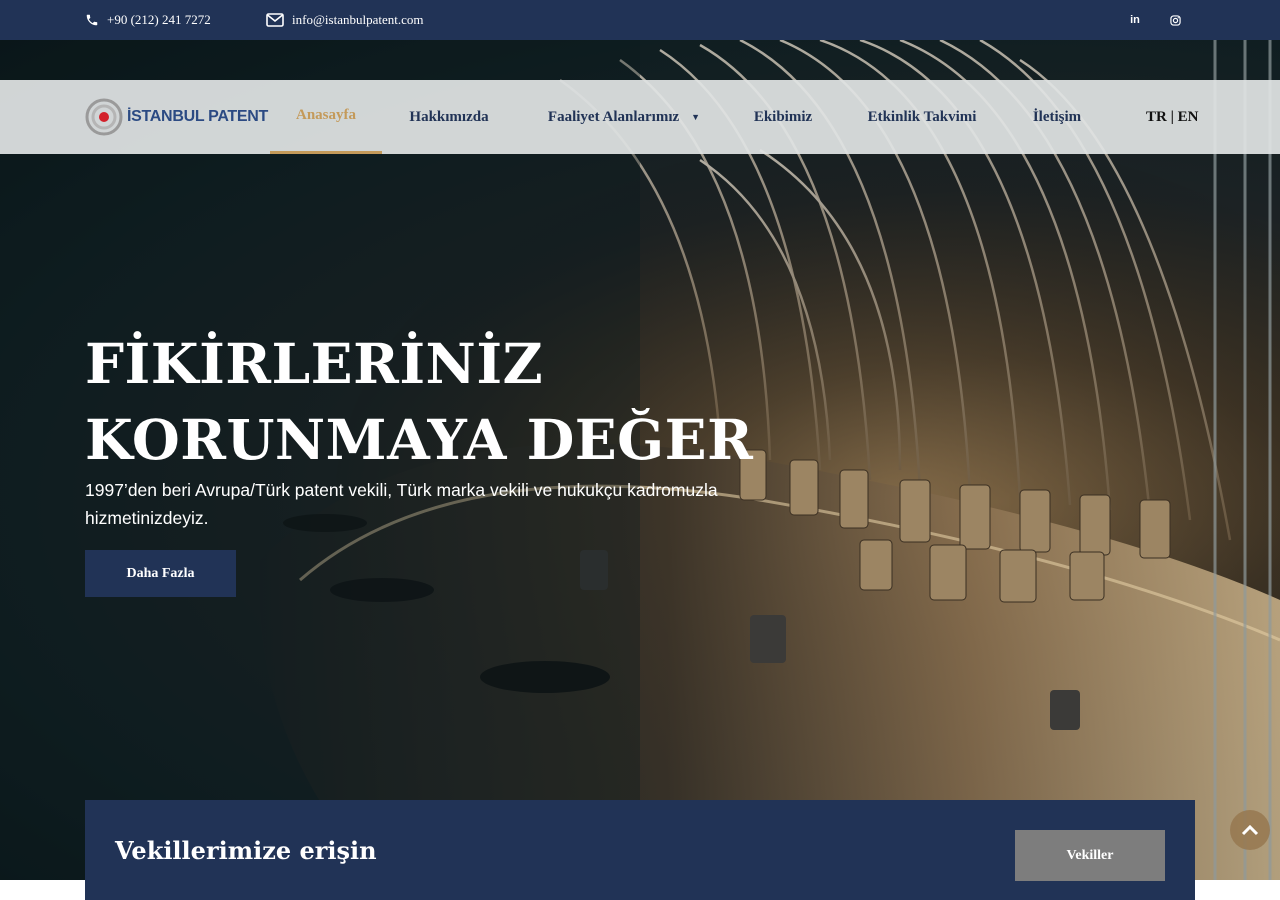  Describe the element at coordinates (314, 363) in the screenshot. I see `hero-title-line1: FİKİRLERİNİZ` at that location.